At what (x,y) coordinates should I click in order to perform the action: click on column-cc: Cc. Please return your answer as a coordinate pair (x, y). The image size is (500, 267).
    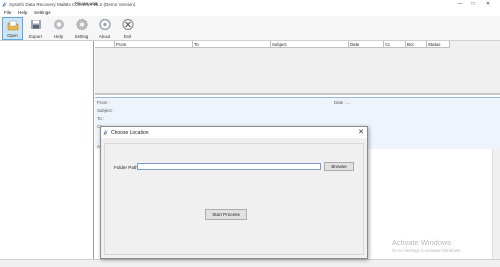
    Looking at the image, I should click on (395, 44).